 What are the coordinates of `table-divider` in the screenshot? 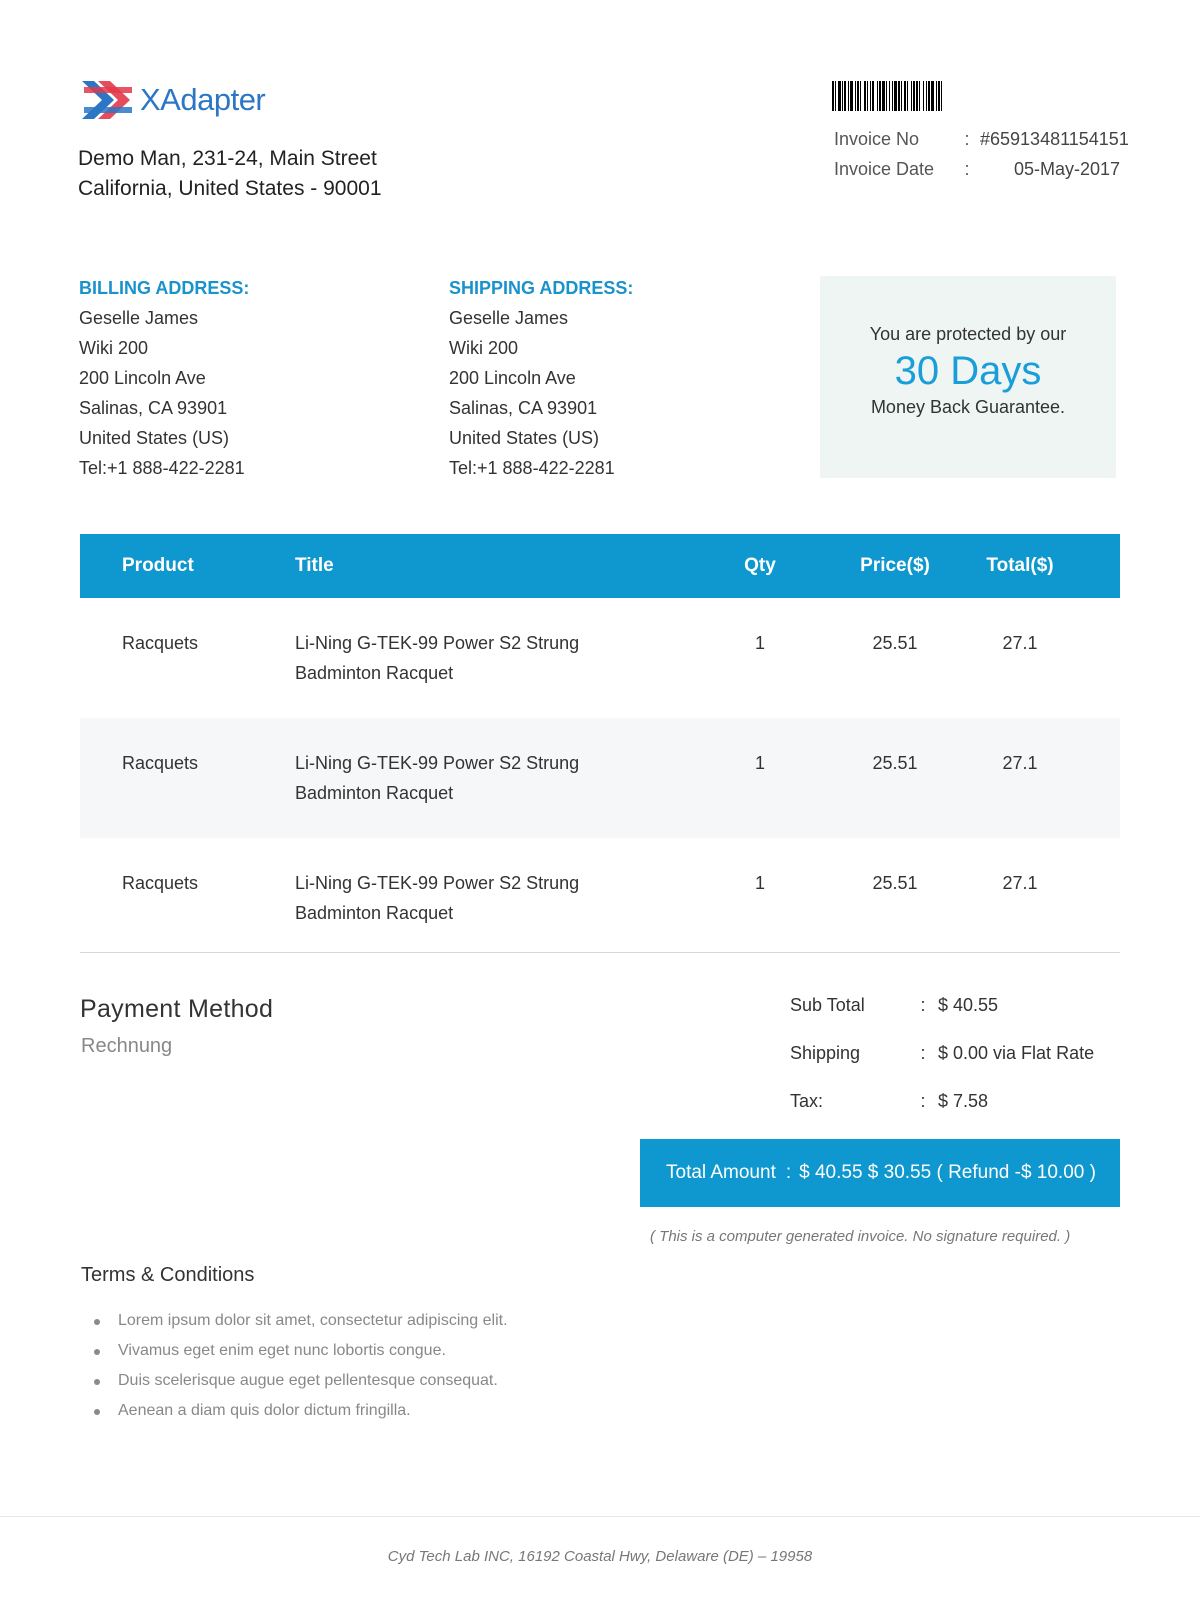 It's located at (600, 952).